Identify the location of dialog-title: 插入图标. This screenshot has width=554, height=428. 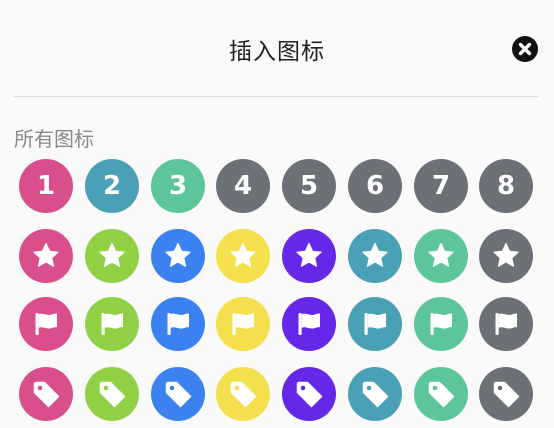
(277, 52).